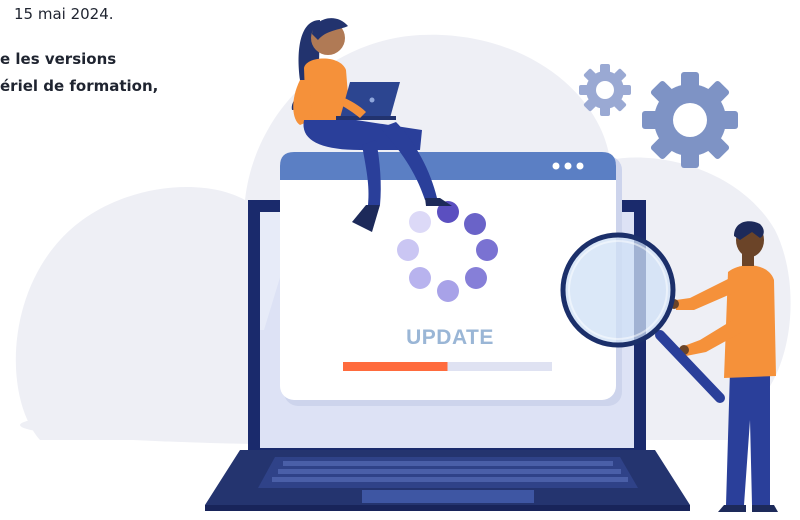  I want to click on large-gear-icon, so click(690, 120).